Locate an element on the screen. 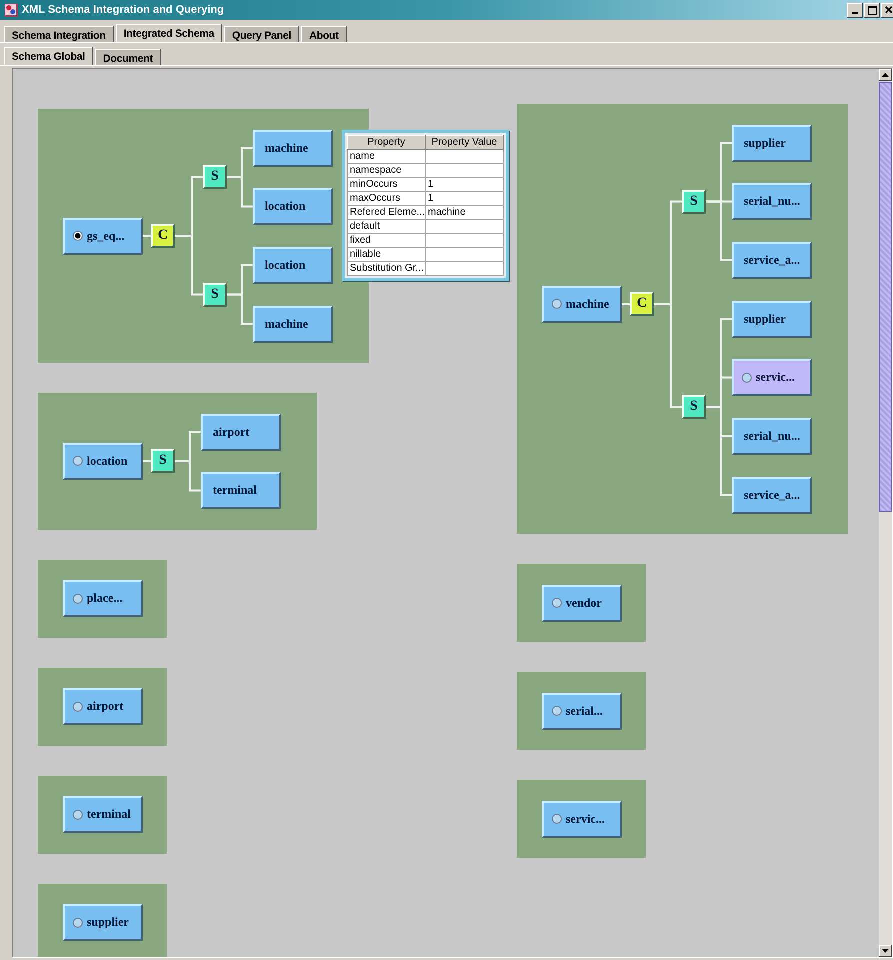 Image resolution: width=893 pixels, height=960 pixels. minimize-button is located at coordinates (855, 10).